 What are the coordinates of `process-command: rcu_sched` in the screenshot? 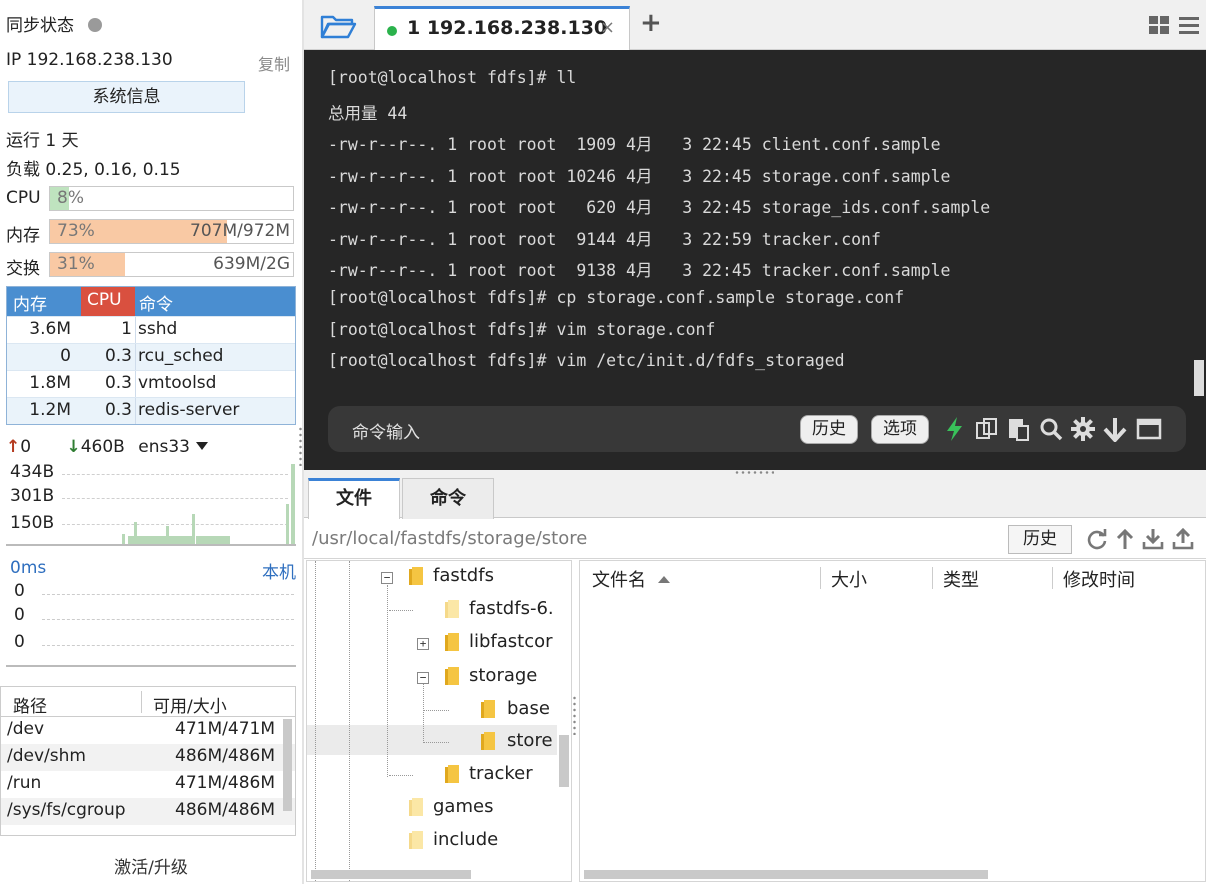 It's located at (181, 356).